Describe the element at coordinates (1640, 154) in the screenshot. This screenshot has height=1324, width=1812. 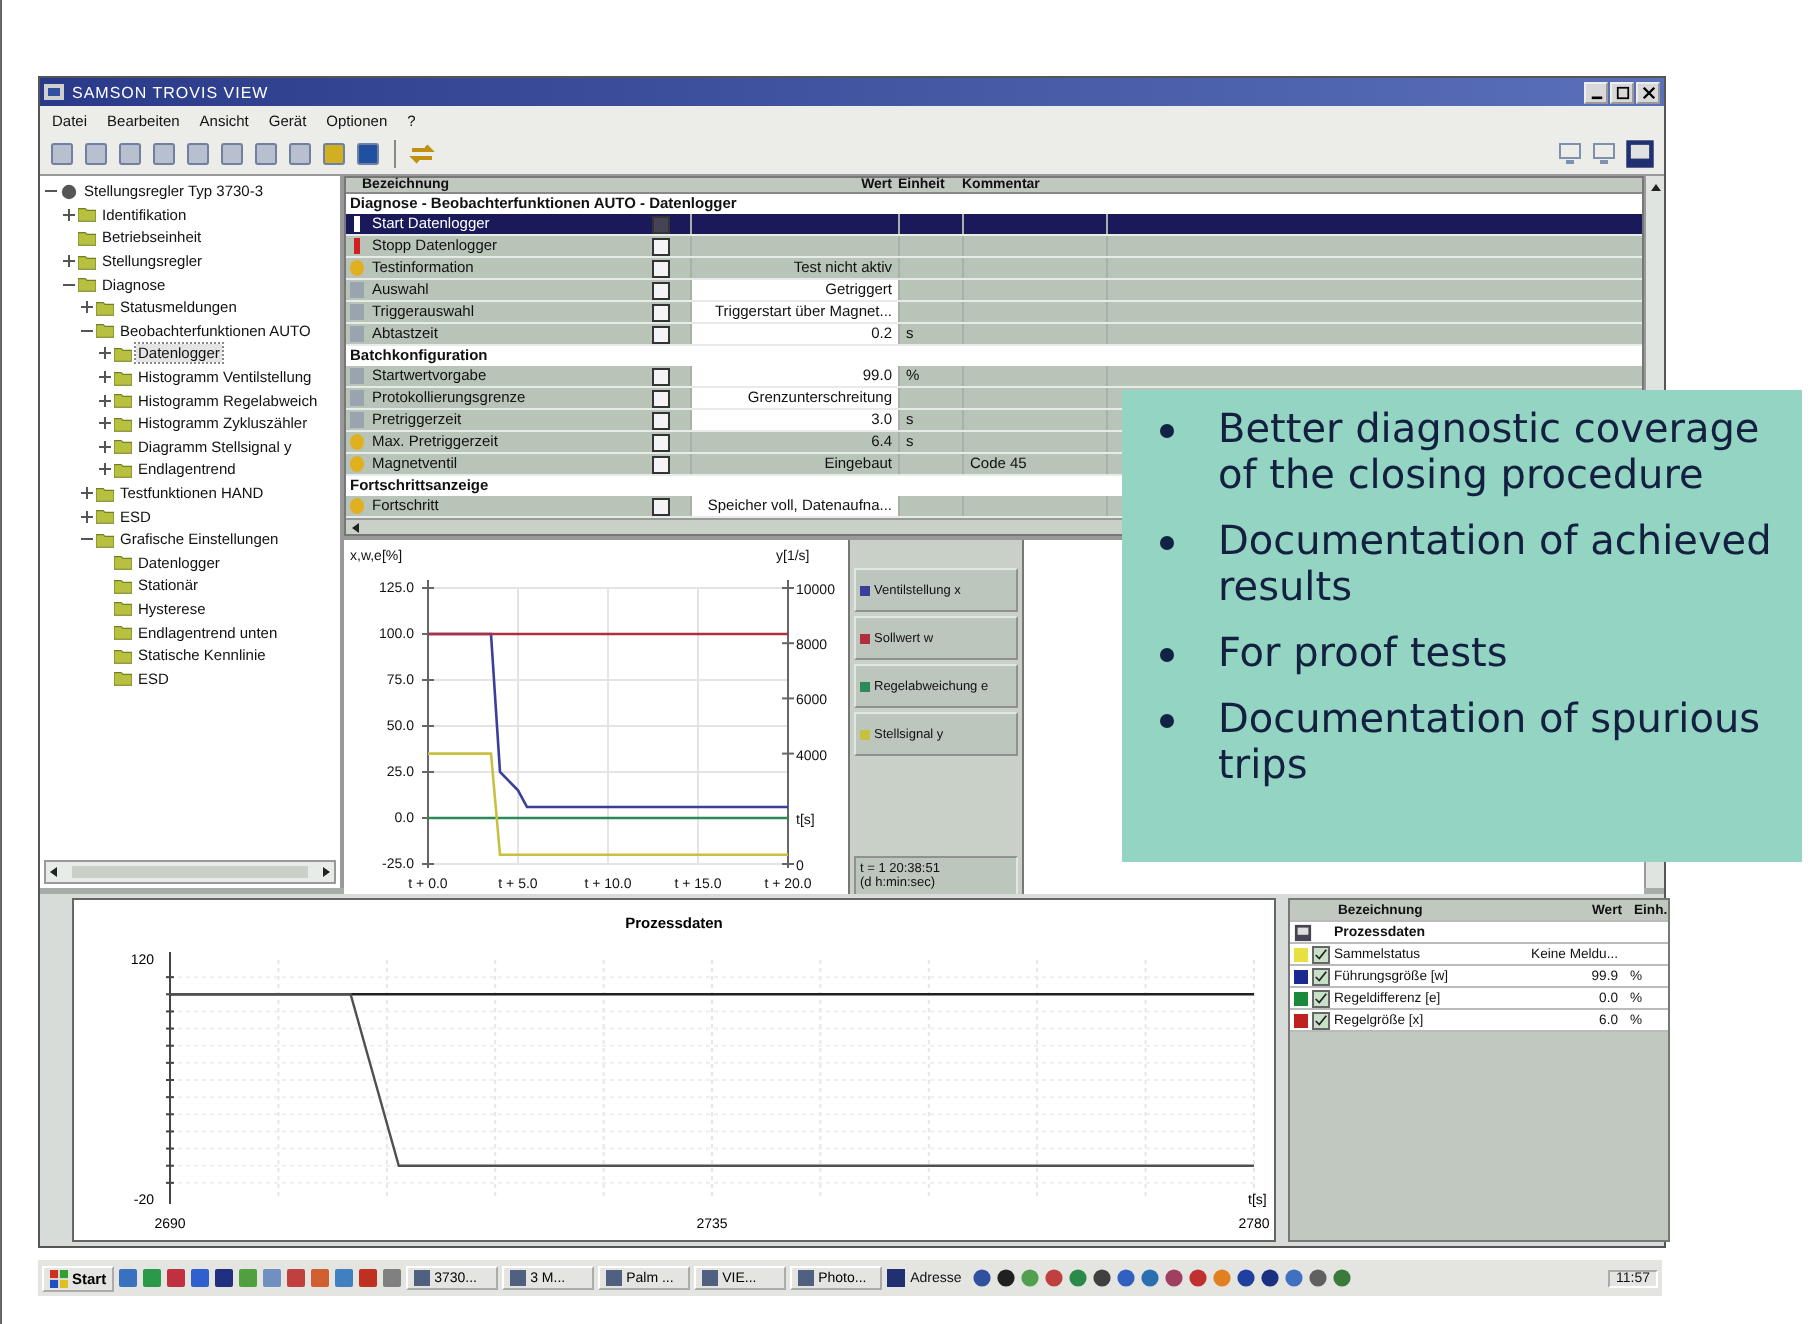
I see `monitor-icon` at that location.